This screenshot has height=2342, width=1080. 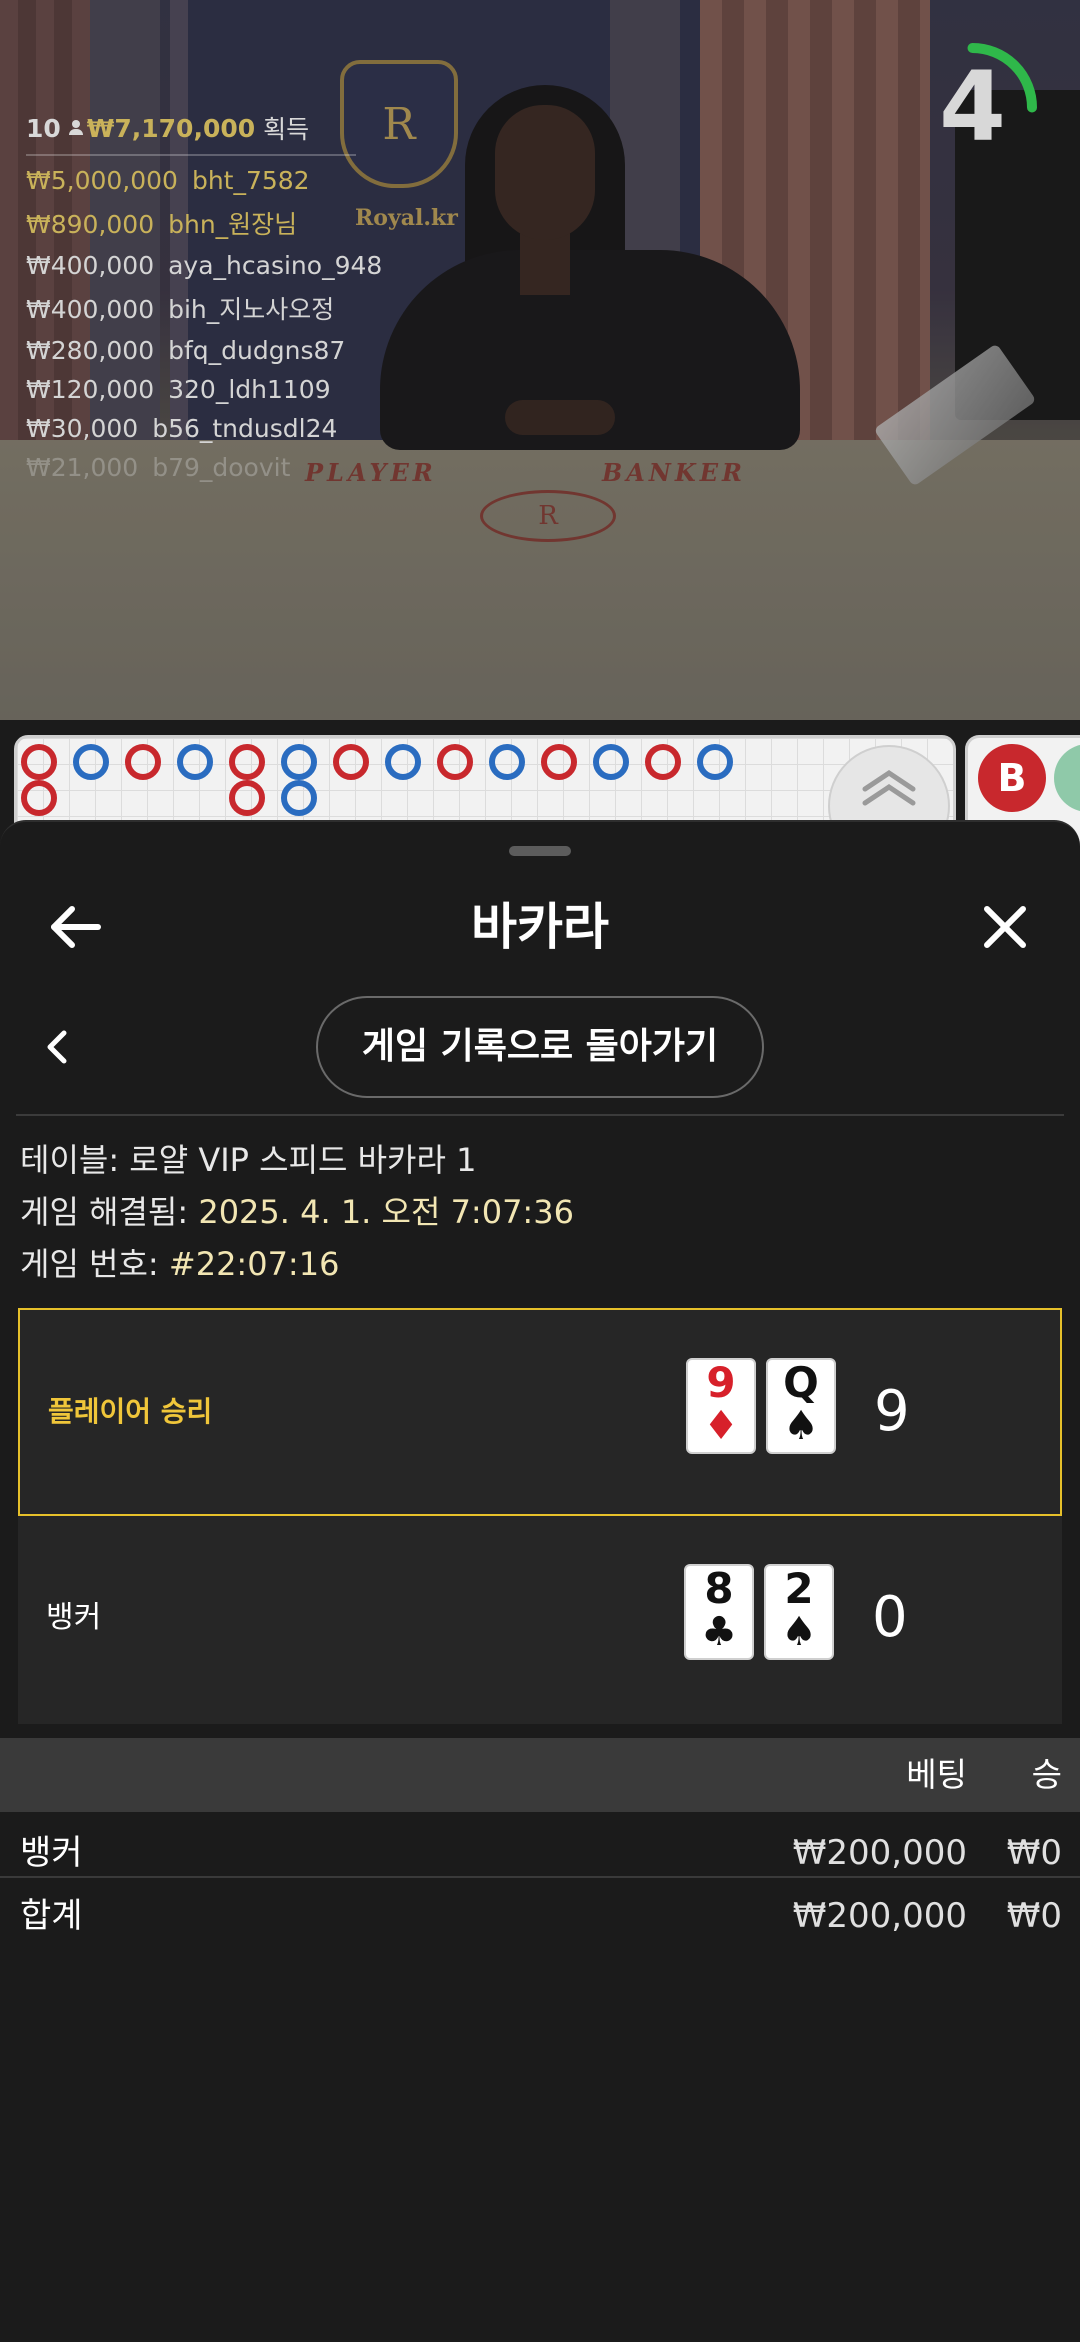 I want to click on winner-row: ₩5,000,000 bht_7582, so click(x=216, y=180).